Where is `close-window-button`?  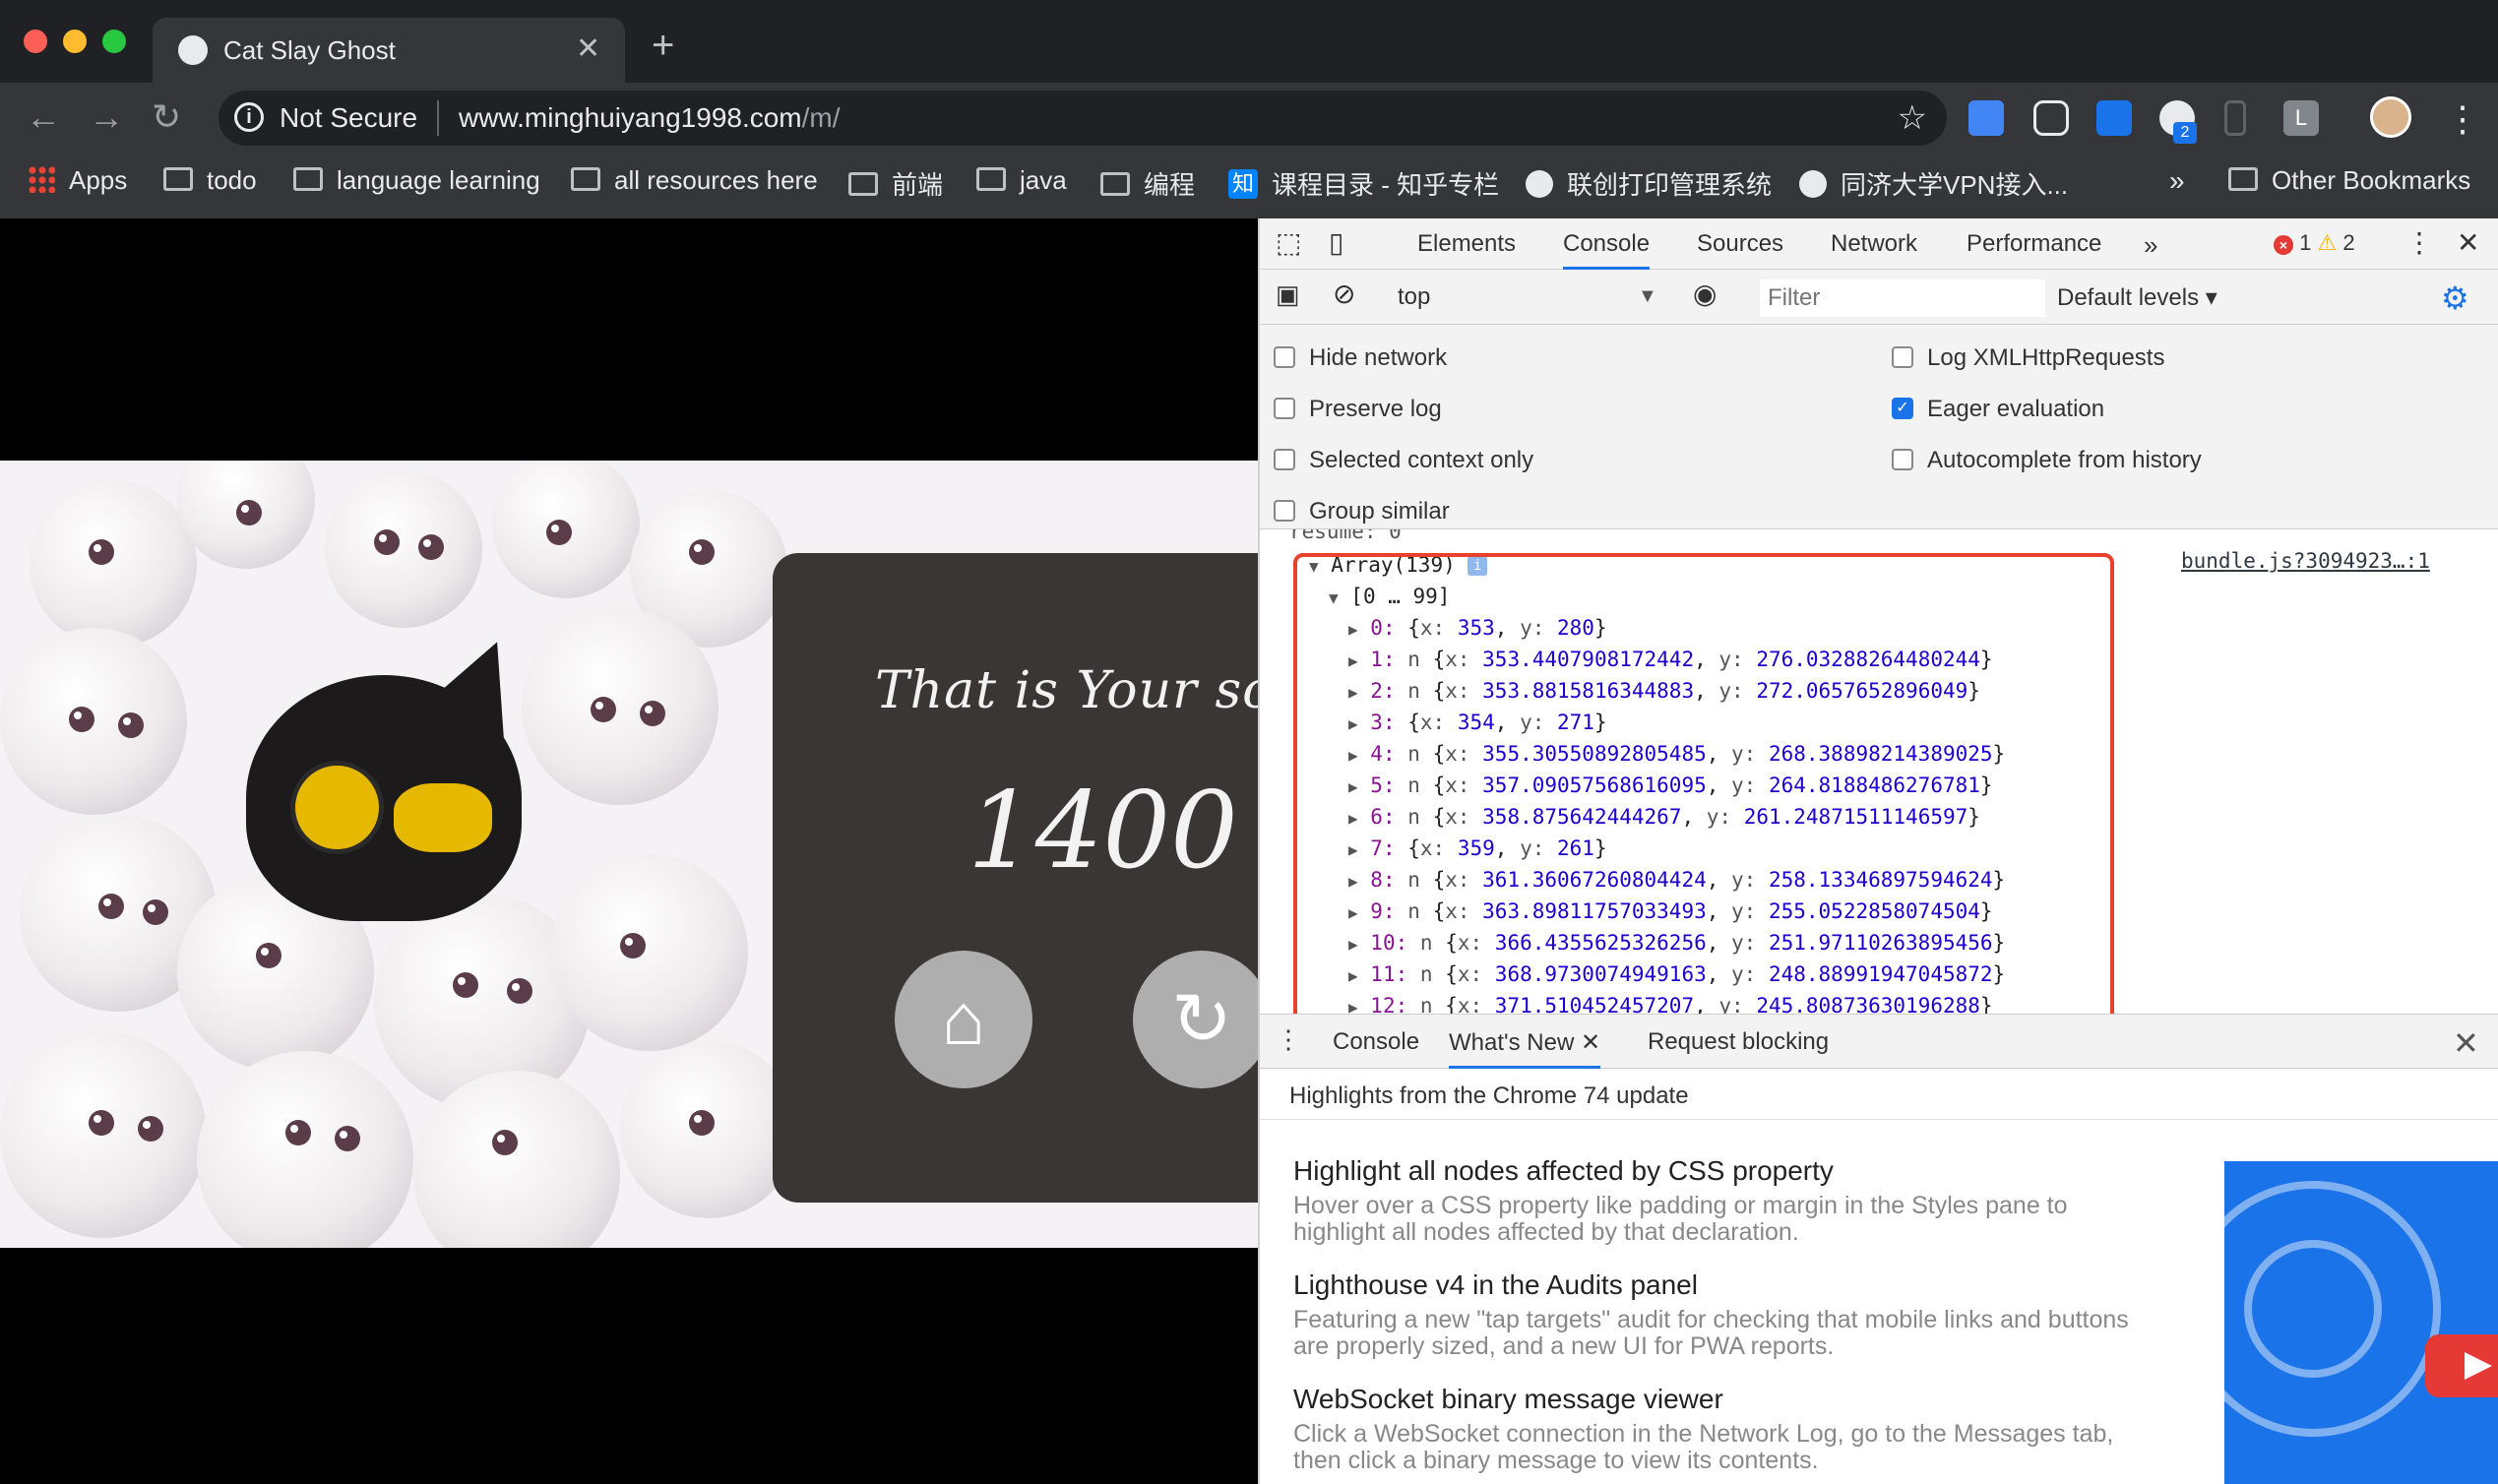 close-window-button is located at coordinates (35, 42).